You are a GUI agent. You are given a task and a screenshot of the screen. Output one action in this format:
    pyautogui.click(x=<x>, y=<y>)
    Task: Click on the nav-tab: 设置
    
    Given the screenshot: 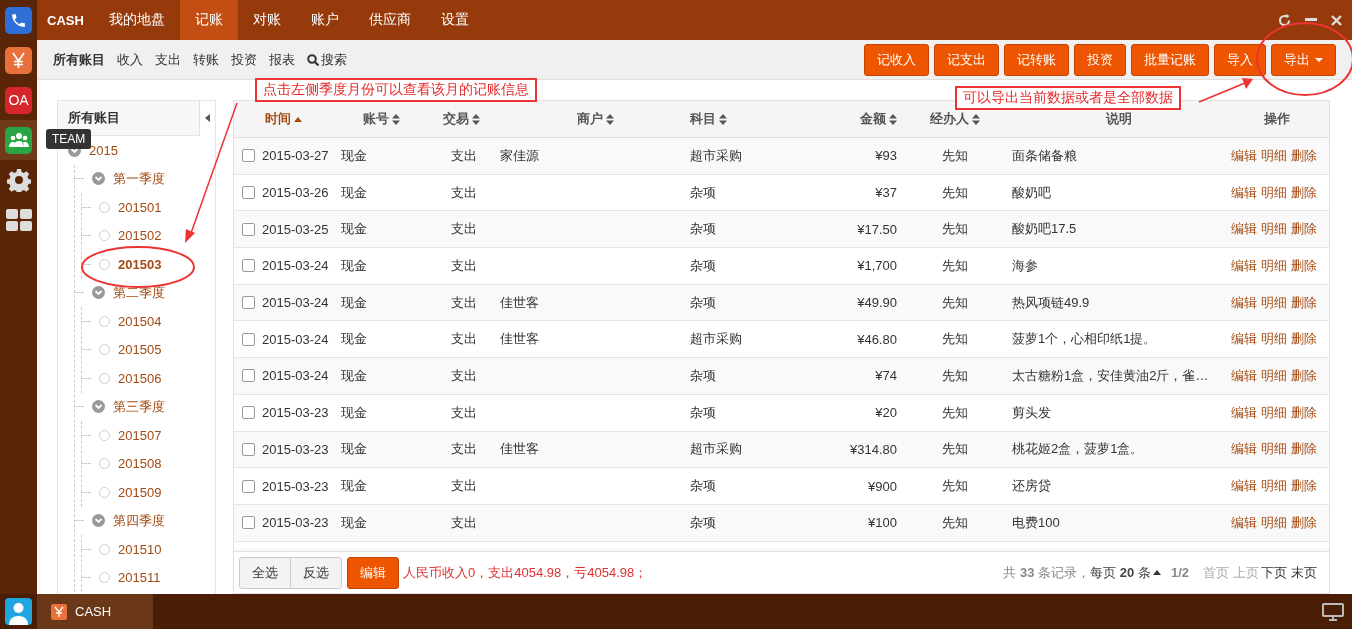 What is the action you would take?
    pyautogui.click(x=454, y=20)
    